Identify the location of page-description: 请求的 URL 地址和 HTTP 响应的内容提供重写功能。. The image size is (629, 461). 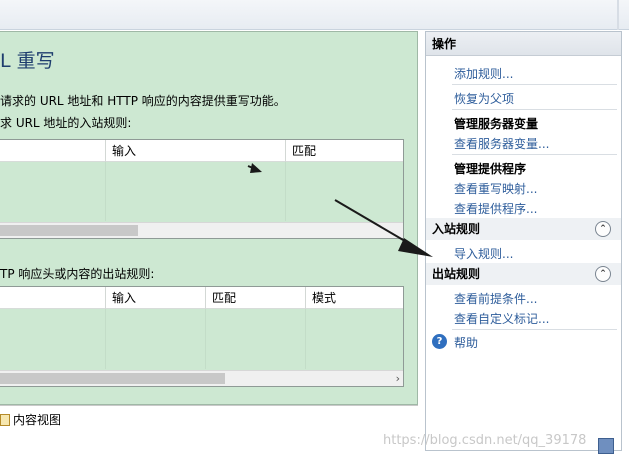
(143, 101).